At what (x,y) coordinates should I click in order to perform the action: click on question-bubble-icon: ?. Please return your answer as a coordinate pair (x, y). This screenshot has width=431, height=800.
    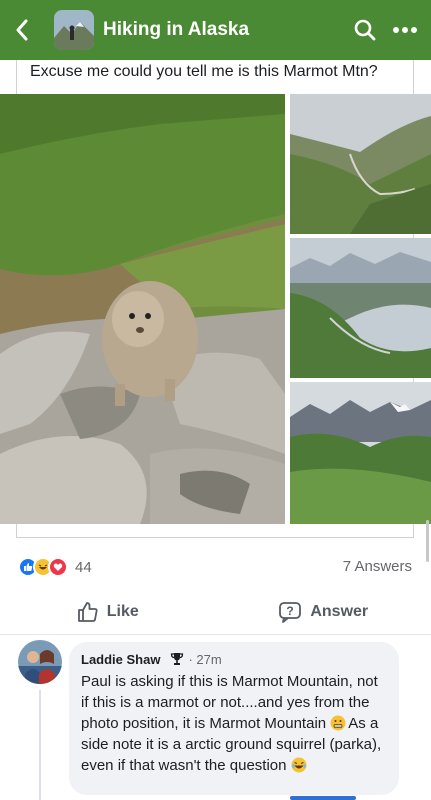
    Looking at the image, I should click on (290, 612).